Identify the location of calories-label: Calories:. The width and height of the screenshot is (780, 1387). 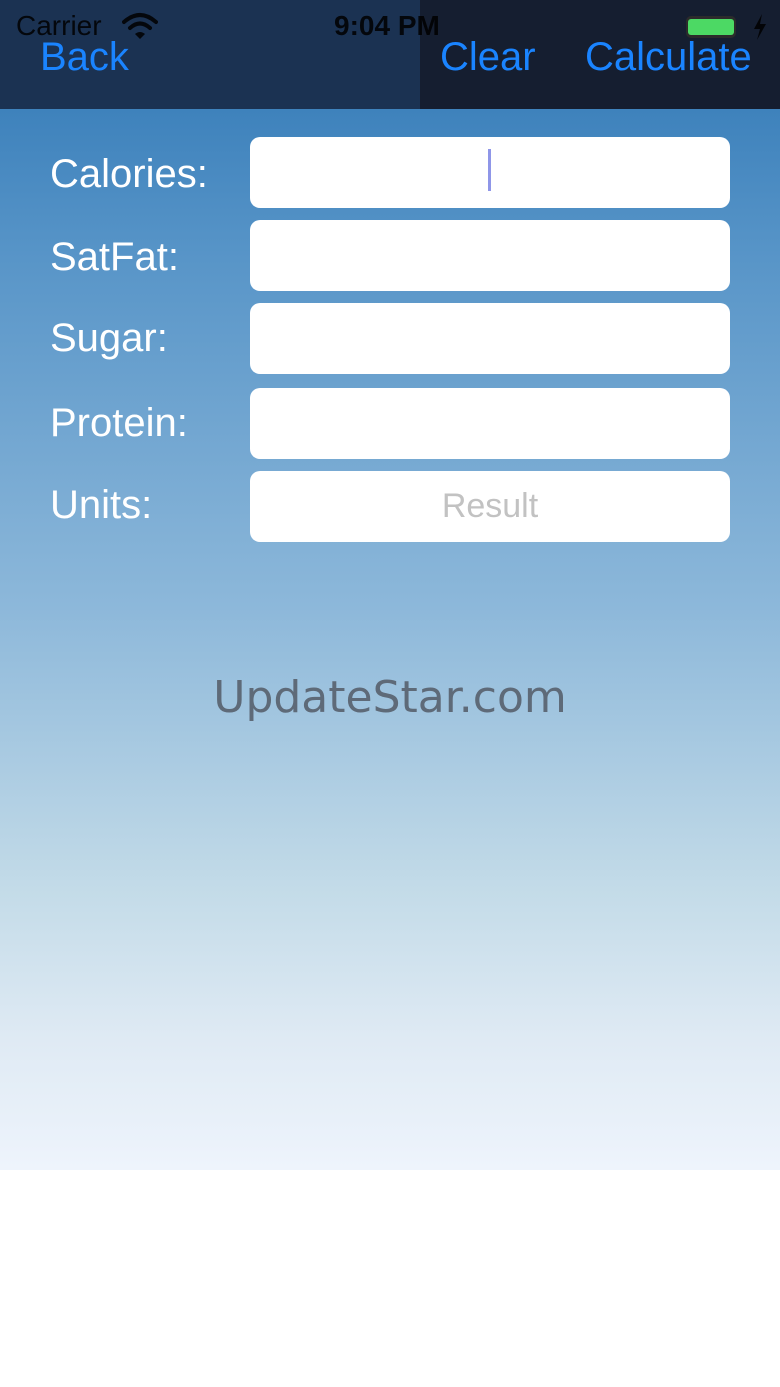
(129, 174).